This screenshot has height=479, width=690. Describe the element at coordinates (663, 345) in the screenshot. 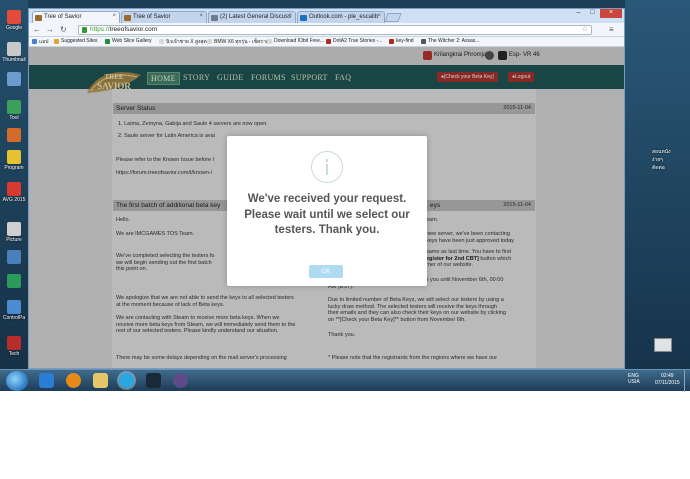

I see `desktop-right-thumbnail` at that location.